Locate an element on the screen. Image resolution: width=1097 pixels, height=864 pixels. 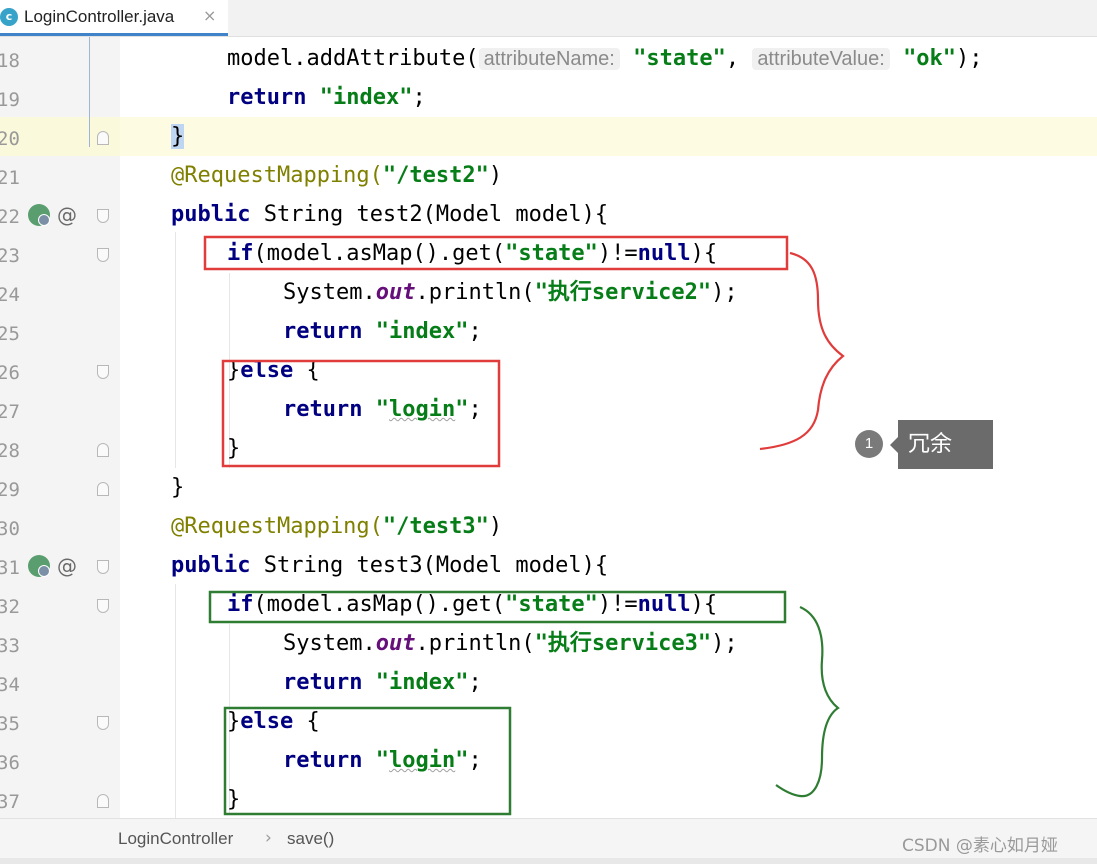
bottom-edge is located at coordinates (548, 861).